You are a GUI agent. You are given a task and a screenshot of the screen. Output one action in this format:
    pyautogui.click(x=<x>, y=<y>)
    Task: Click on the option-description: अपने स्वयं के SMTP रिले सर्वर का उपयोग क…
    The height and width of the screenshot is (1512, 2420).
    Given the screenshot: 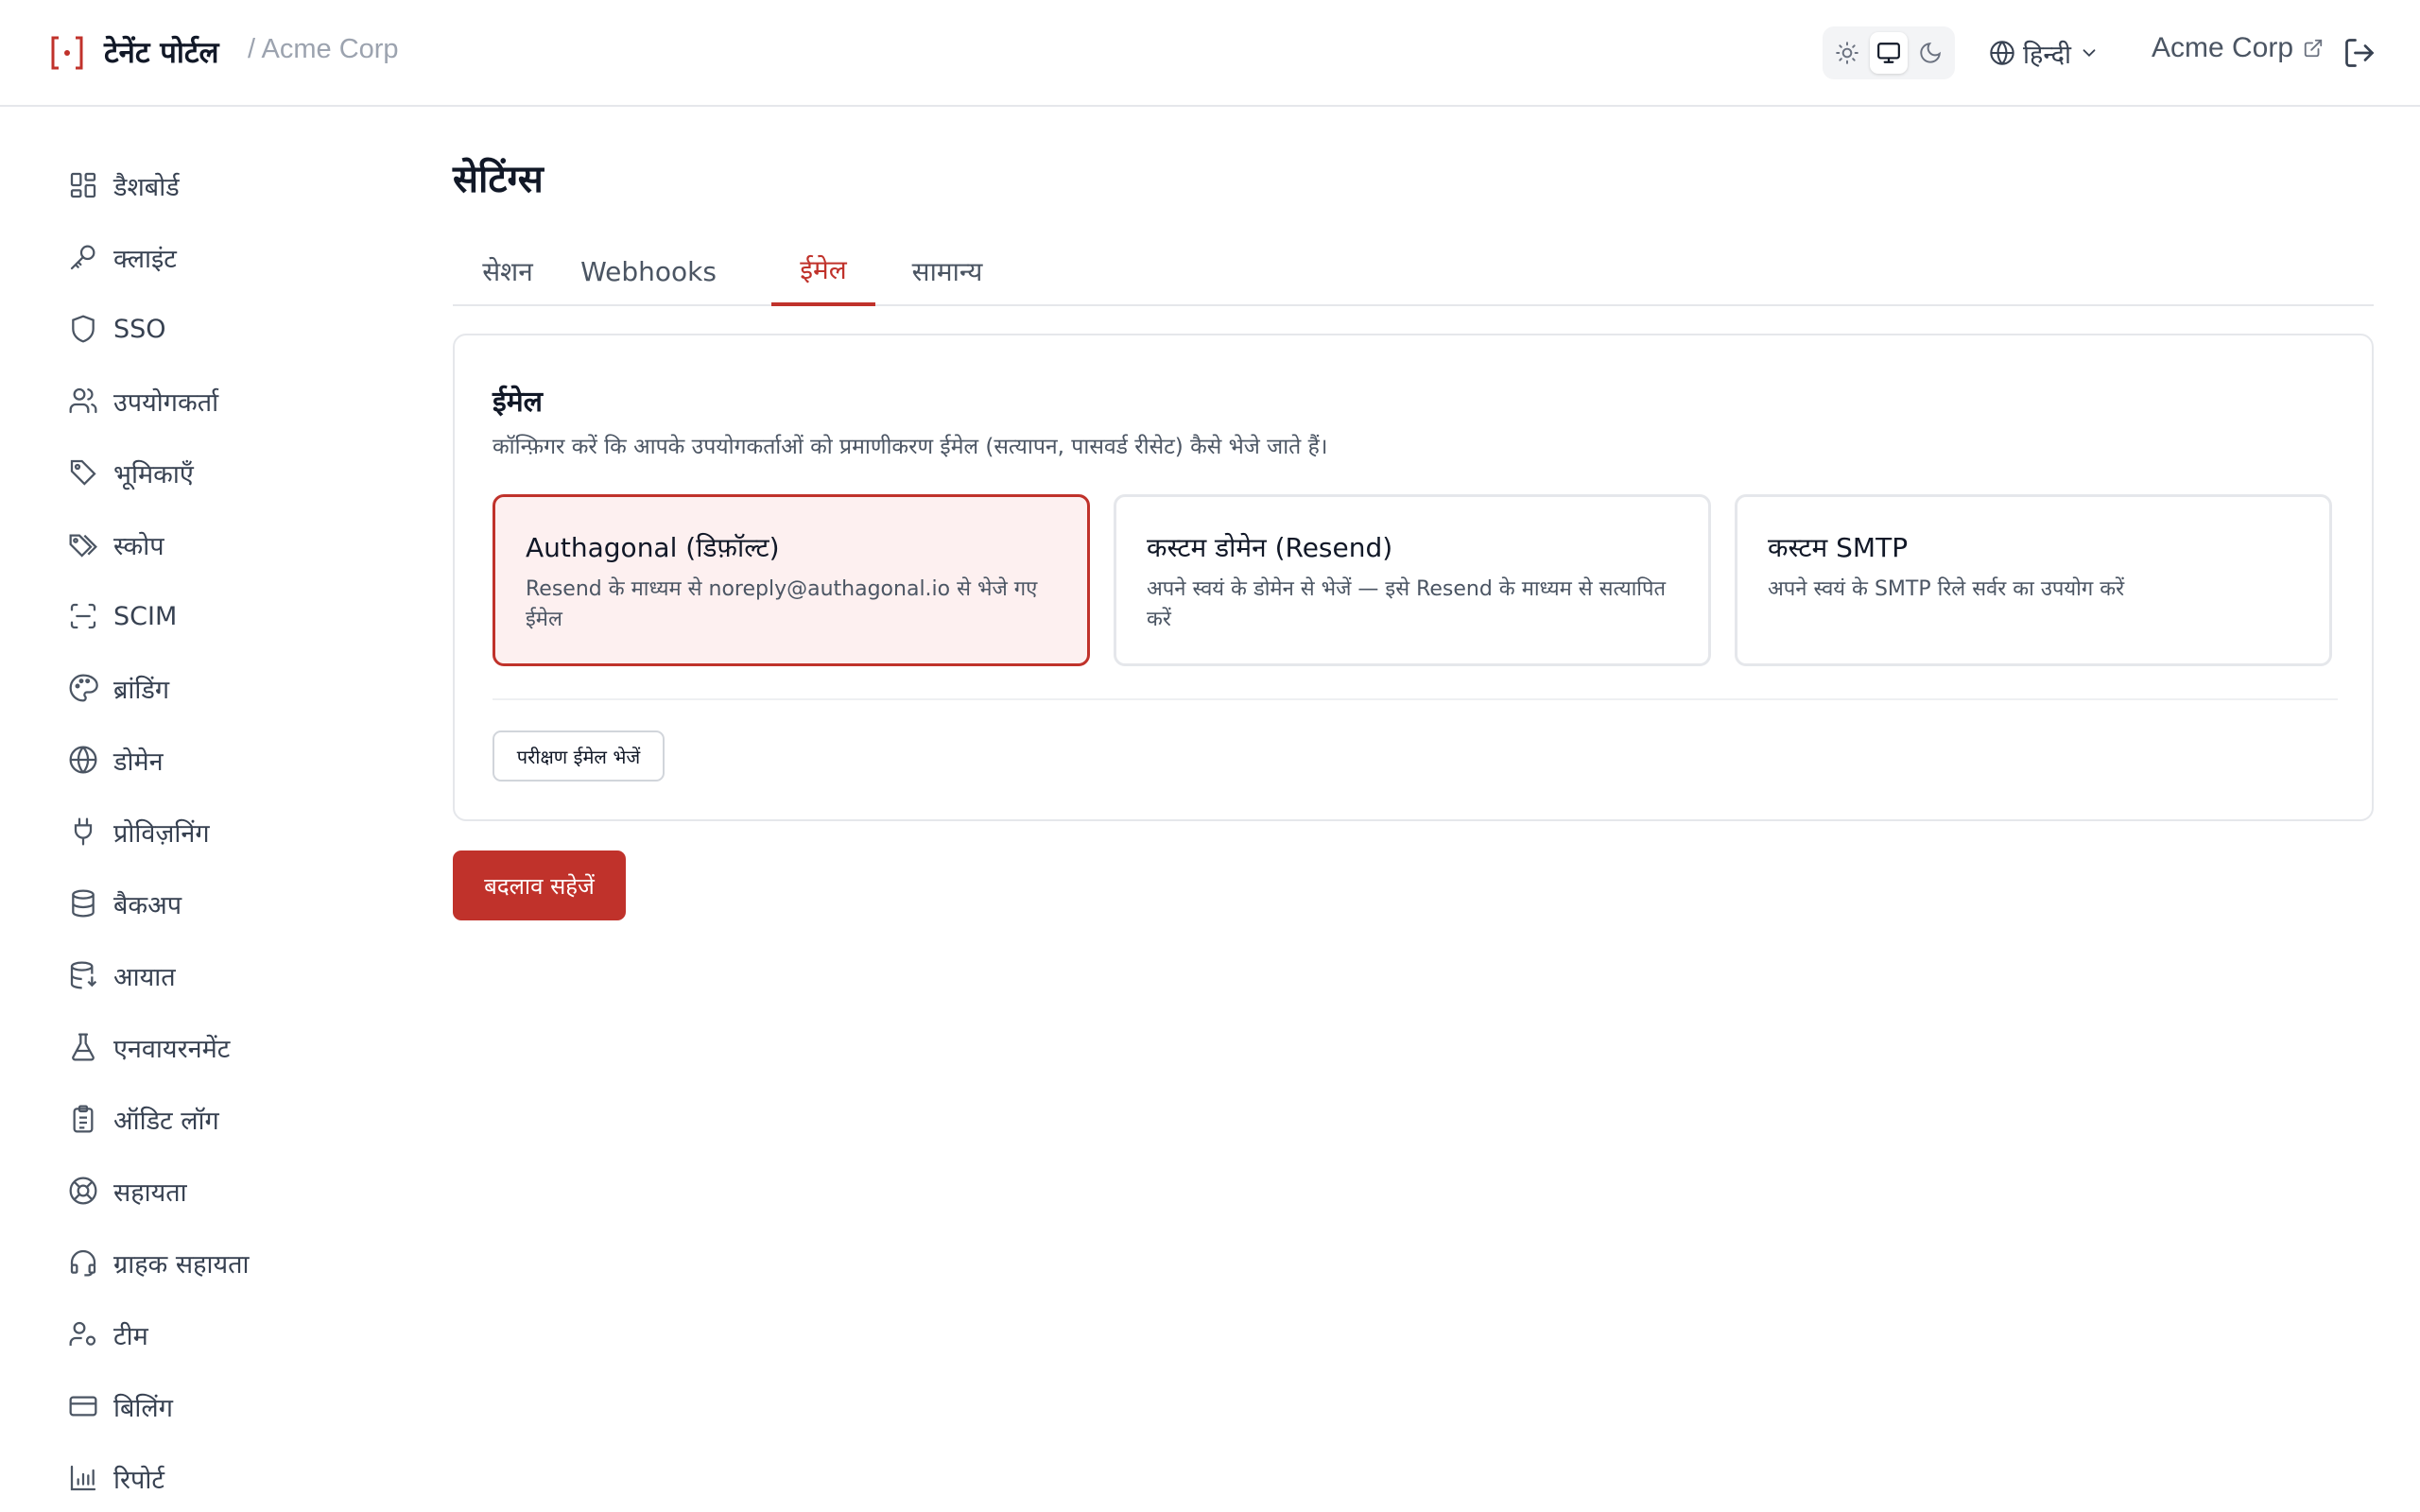 What is the action you would take?
    pyautogui.click(x=1947, y=589)
    